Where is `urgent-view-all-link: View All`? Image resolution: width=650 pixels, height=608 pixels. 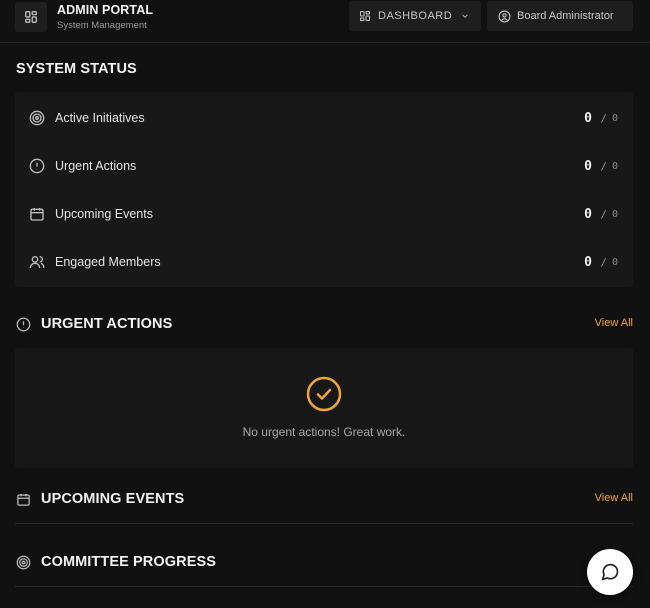 urgent-view-all-link: View All is located at coordinates (614, 323).